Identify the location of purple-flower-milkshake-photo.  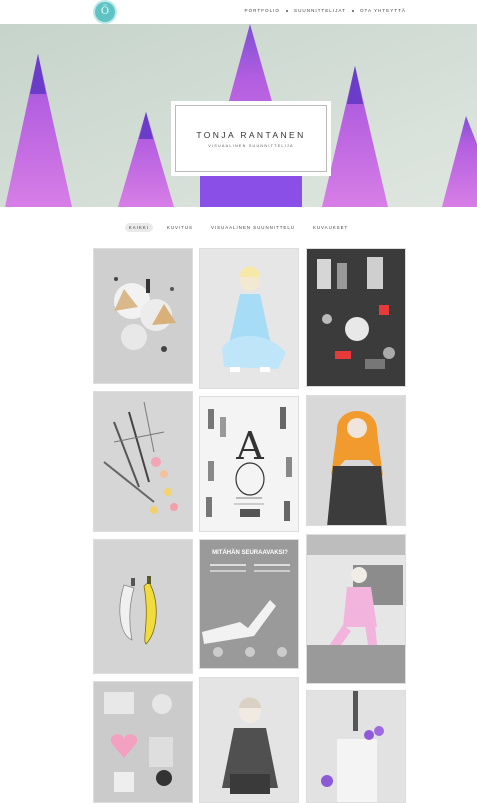
(356, 746).